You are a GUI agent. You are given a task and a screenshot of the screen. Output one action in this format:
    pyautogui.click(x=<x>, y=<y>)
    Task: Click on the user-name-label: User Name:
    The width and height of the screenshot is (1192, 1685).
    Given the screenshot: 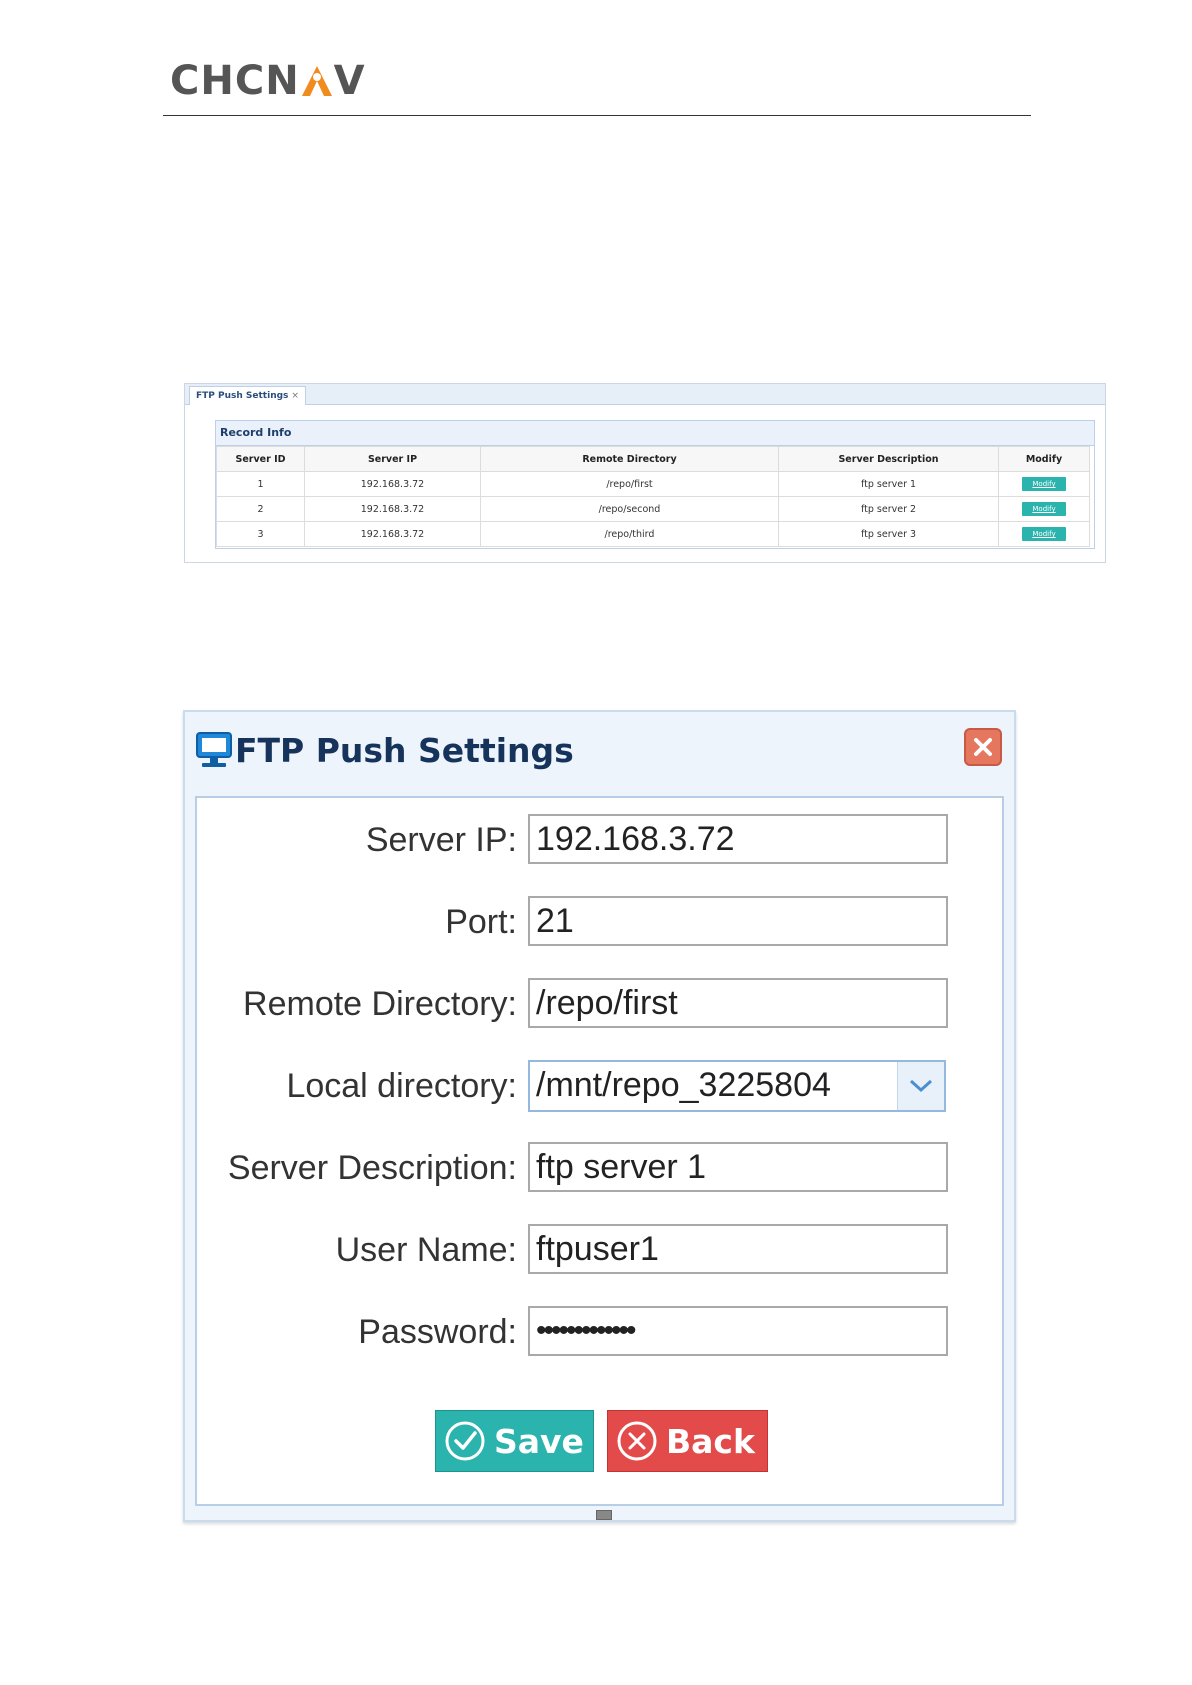 What is the action you would take?
    pyautogui.click(x=426, y=1250)
    